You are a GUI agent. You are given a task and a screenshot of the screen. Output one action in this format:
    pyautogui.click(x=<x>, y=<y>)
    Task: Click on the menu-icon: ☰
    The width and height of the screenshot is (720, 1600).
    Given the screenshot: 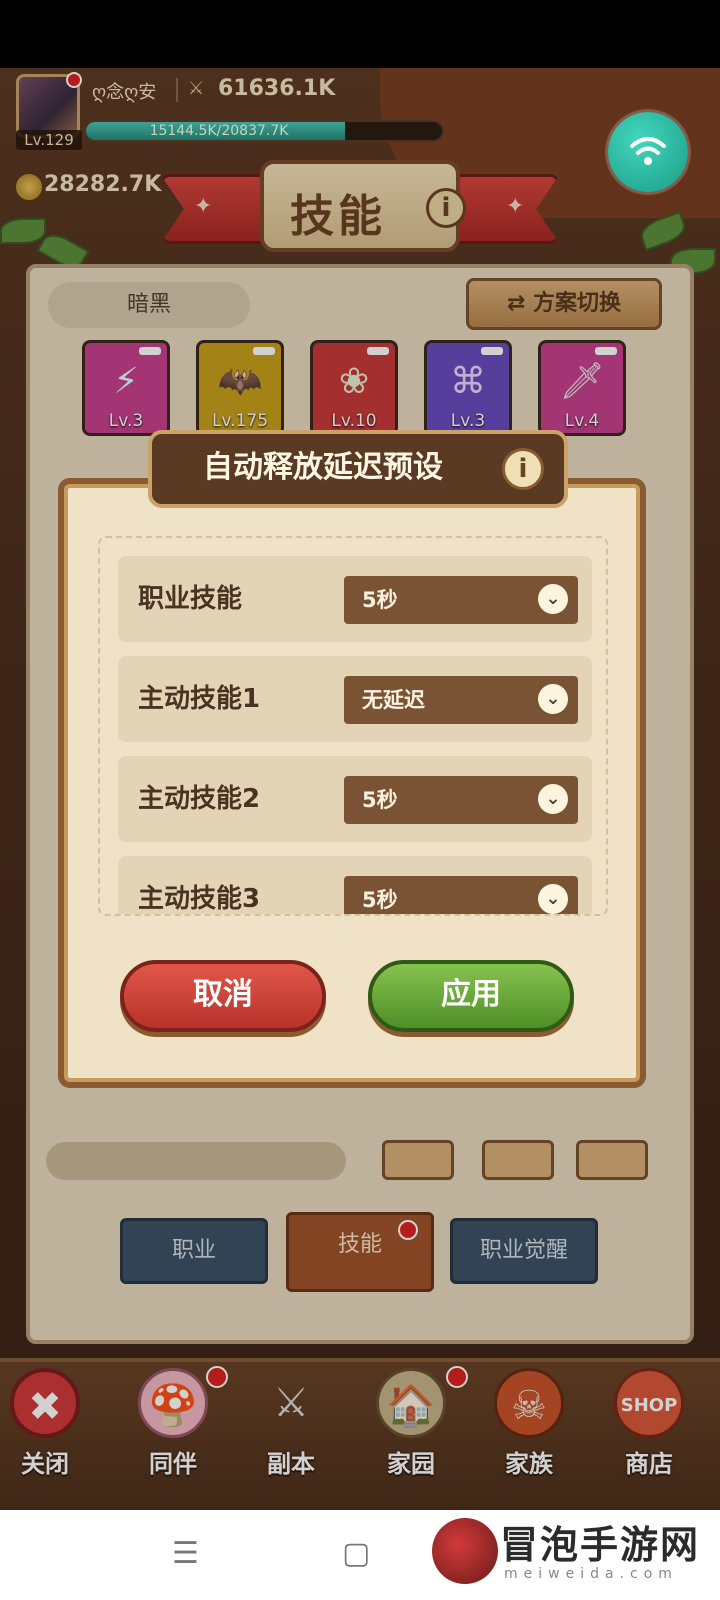 What is the action you would take?
    pyautogui.click(x=185, y=1553)
    